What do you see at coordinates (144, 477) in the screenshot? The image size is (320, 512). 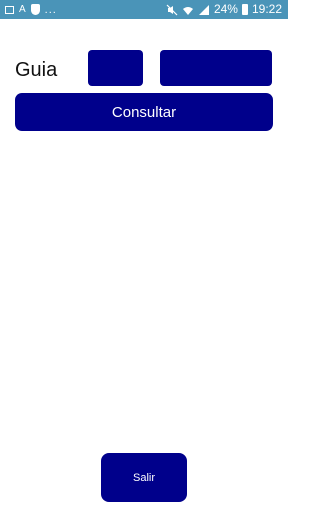 I see `exit-button: Salir` at bounding box center [144, 477].